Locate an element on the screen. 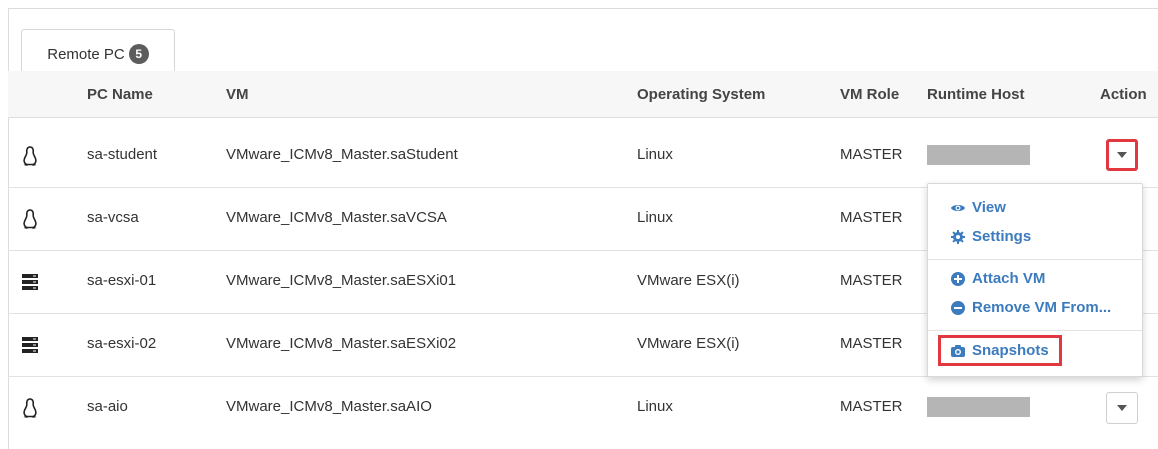 This screenshot has width=1158, height=449. menu-item-snapshots: Snapshots is located at coordinates (999, 350).